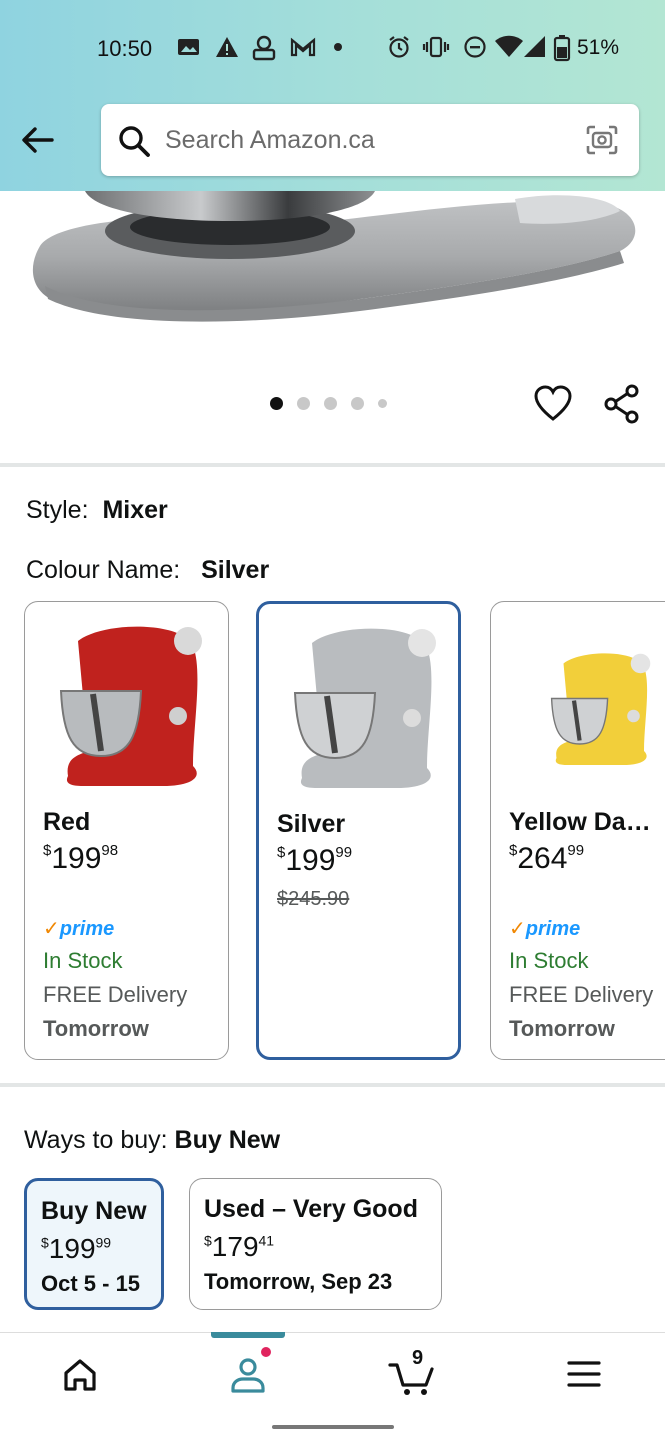  Describe the element at coordinates (188, 47) in the screenshot. I see `photo-notification-icon` at that location.